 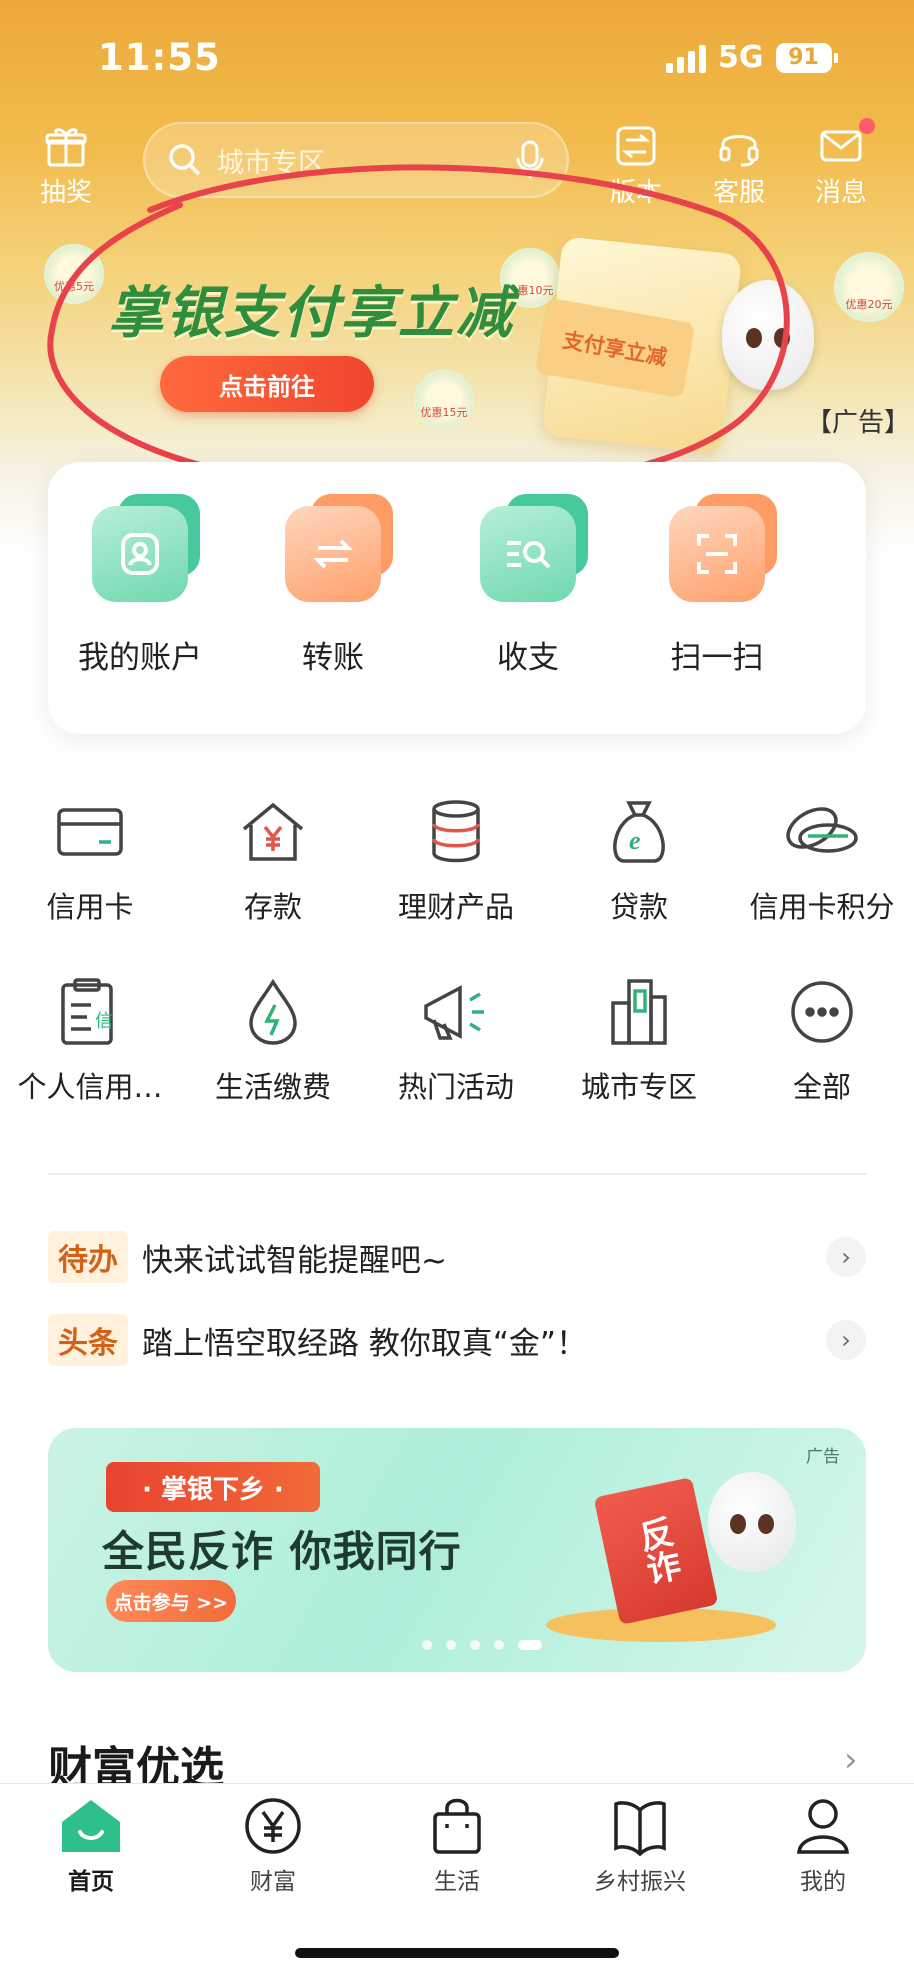 What do you see at coordinates (723, 548) in the screenshot?
I see `scan-icon` at bounding box center [723, 548].